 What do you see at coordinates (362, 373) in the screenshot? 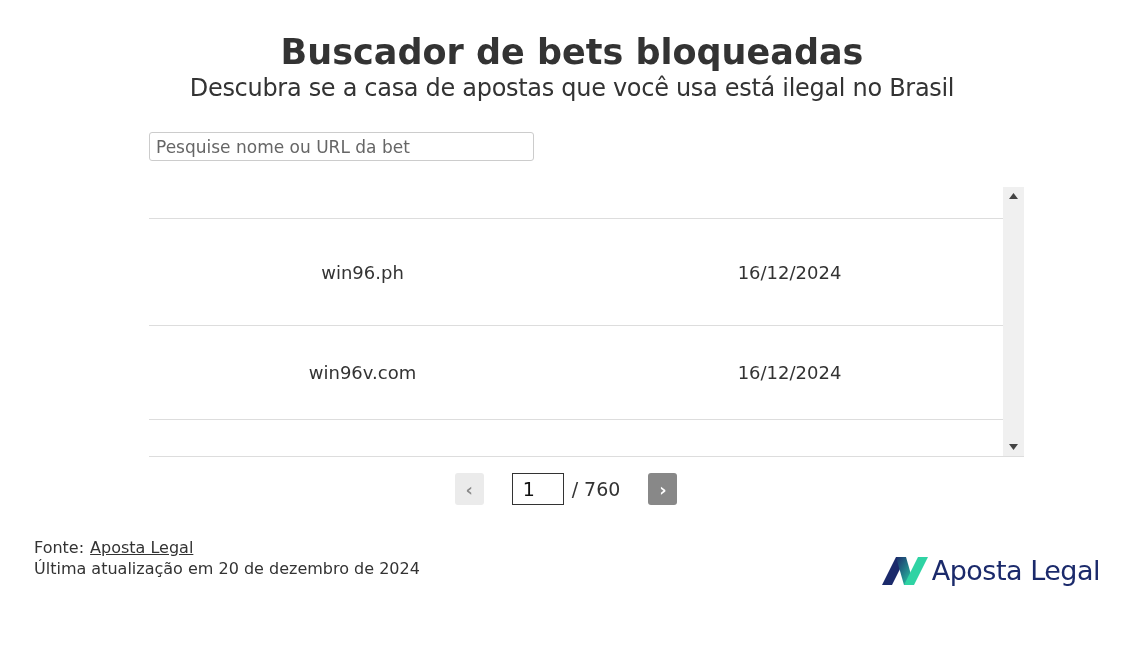
I see `table-cell-text: win96v.com` at bounding box center [362, 373].